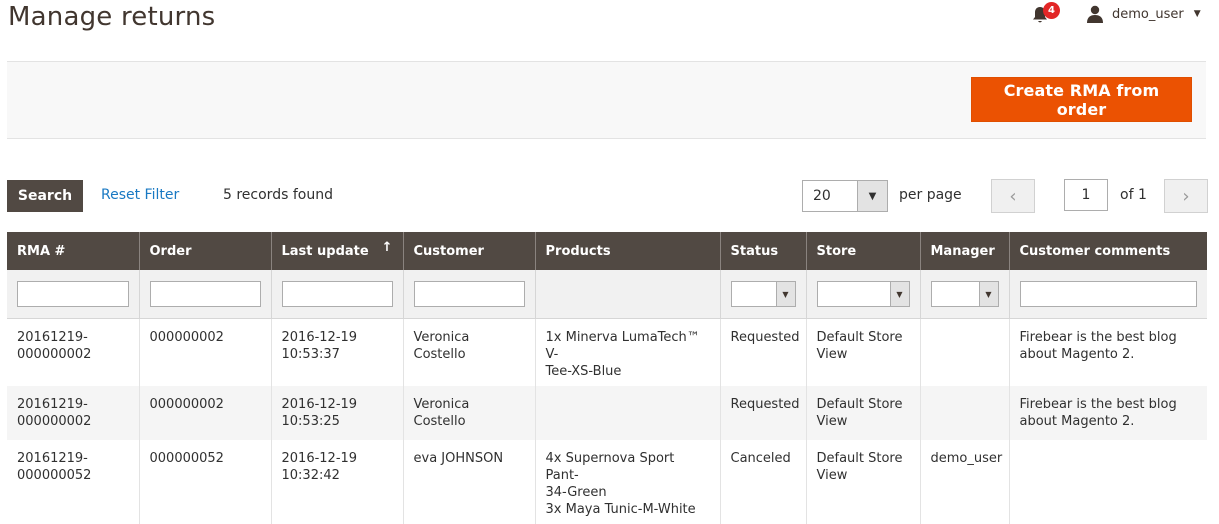 The width and height of the screenshot is (1219, 524). What do you see at coordinates (762, 251) in the screenshot?
I see `column-header-status: Status` at bounding box center [762, 251].